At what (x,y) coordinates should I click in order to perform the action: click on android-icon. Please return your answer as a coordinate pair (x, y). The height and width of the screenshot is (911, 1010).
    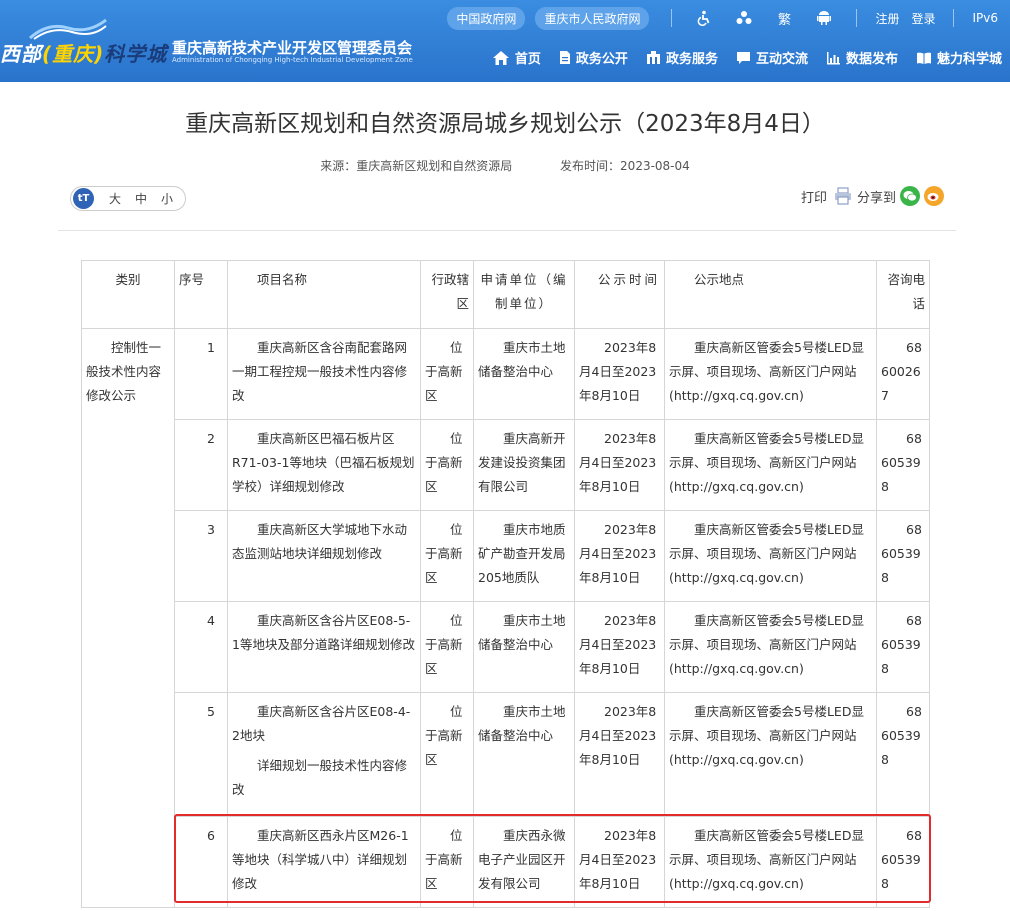
    Looking at the image, I should click on (824, 18).